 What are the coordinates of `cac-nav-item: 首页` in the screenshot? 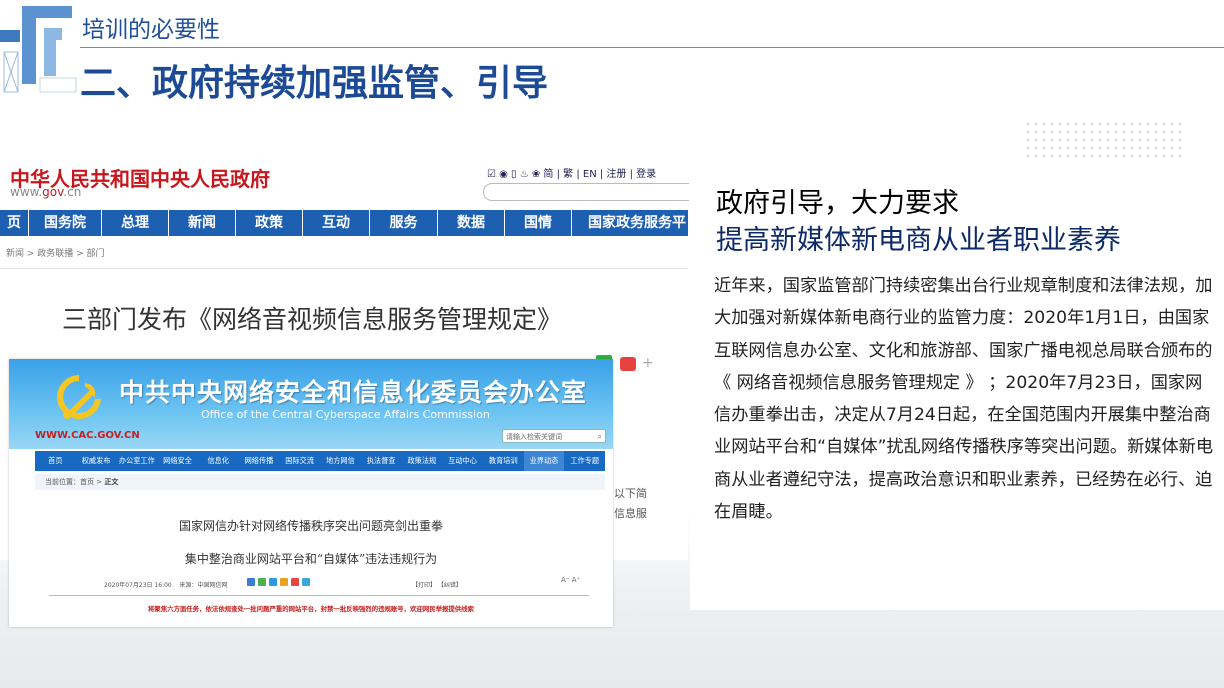 It's located at (55, 461).